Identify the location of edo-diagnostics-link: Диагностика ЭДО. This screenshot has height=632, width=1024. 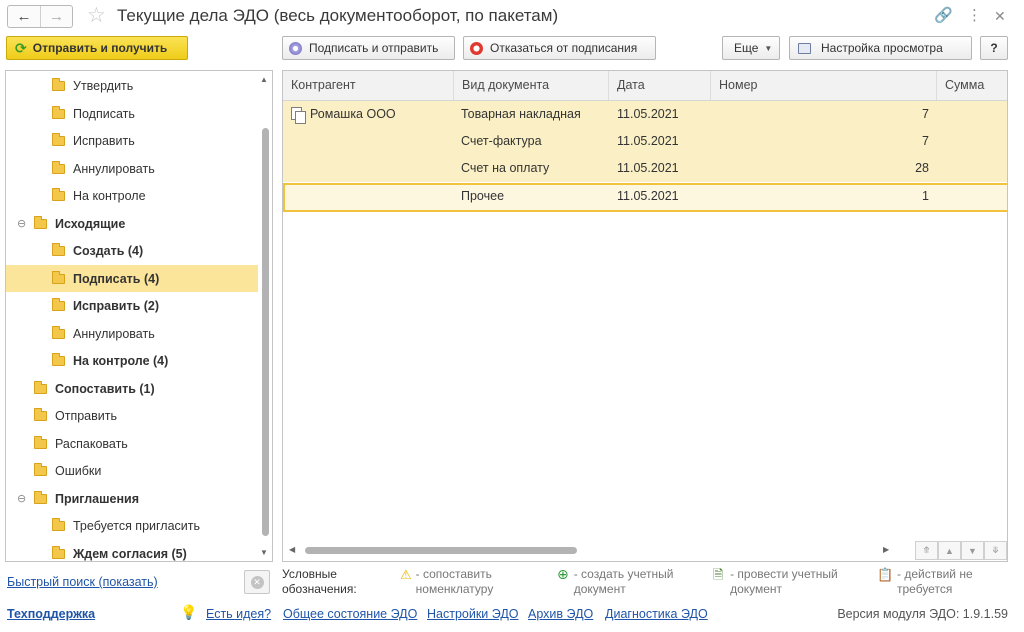
(656, 614).